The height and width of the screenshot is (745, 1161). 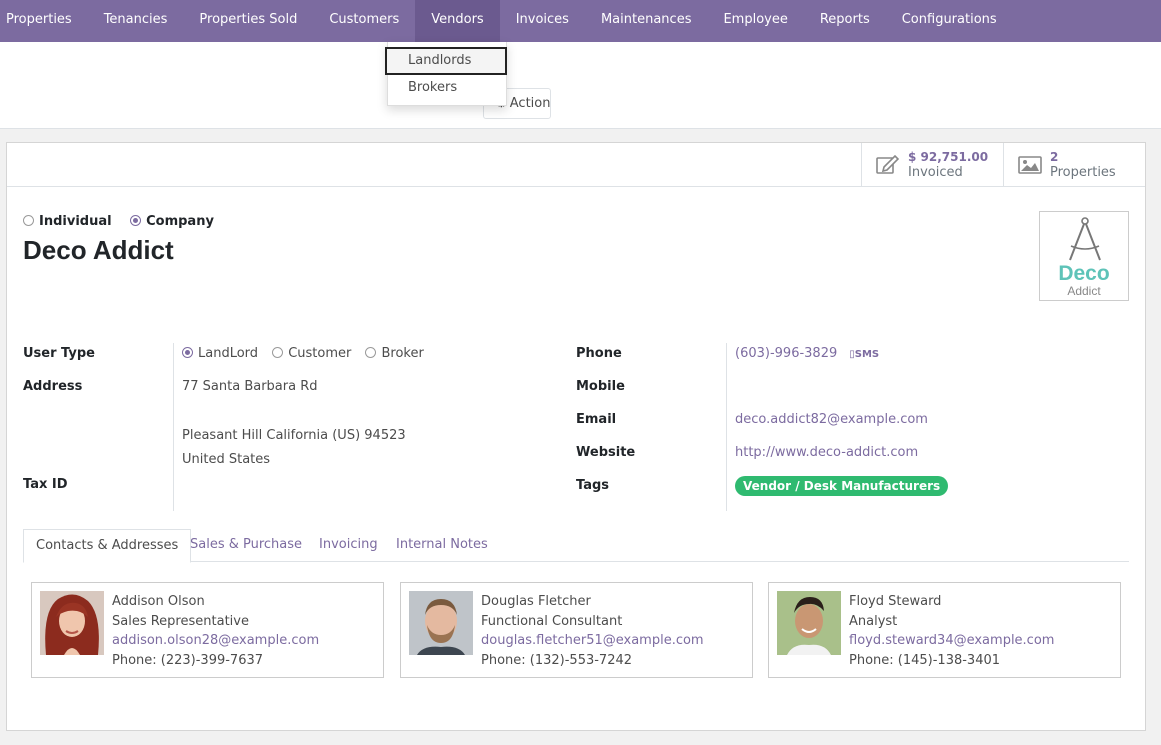 I want to click on nav-invoices: Invoices, so click(x=542, y=21).